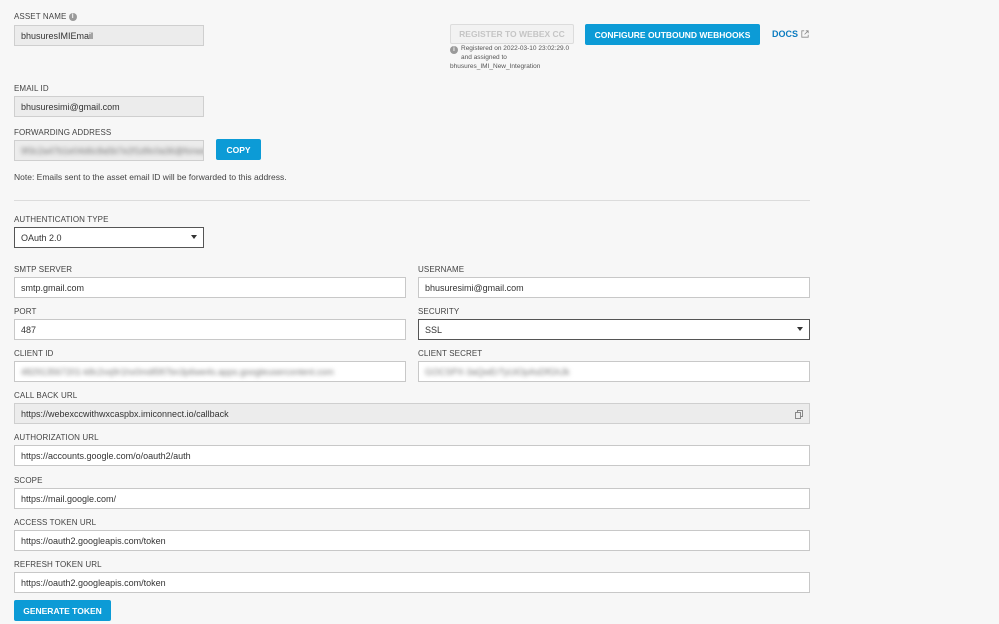 The height and width of the screenshot is (624, 999). I want to click on scope-value: https://mail.google.com/, so click(69, 498).